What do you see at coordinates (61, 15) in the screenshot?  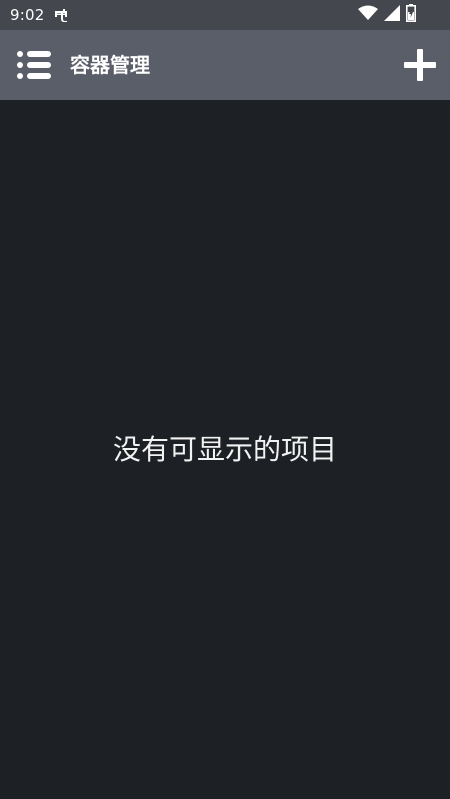 I see `notification-icon` at bounding box center [61, 15].